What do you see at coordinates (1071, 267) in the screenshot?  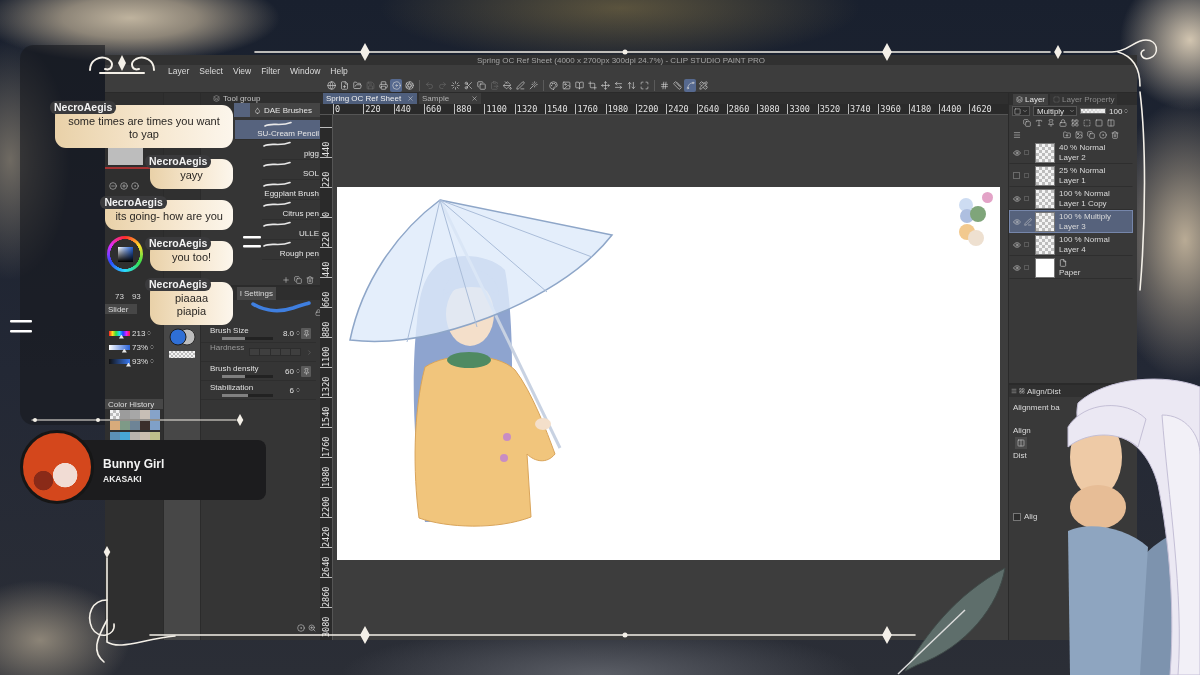 I see `layer-row: Paper` at bounding box center [1071, 267].